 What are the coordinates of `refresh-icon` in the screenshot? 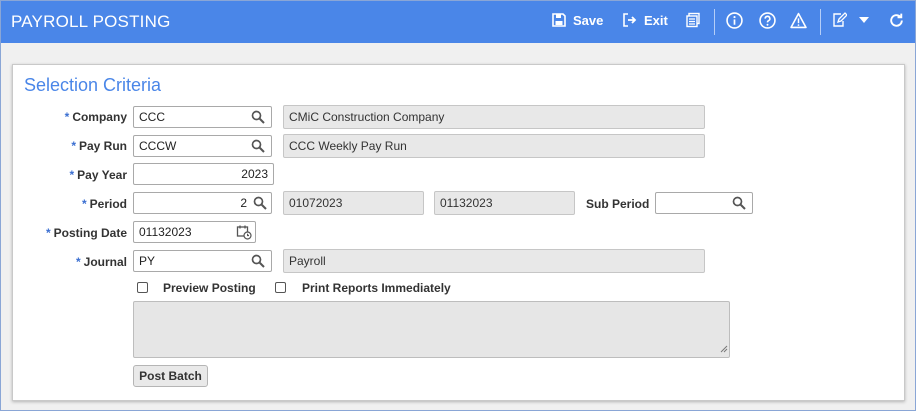 It's located at (896, 20).